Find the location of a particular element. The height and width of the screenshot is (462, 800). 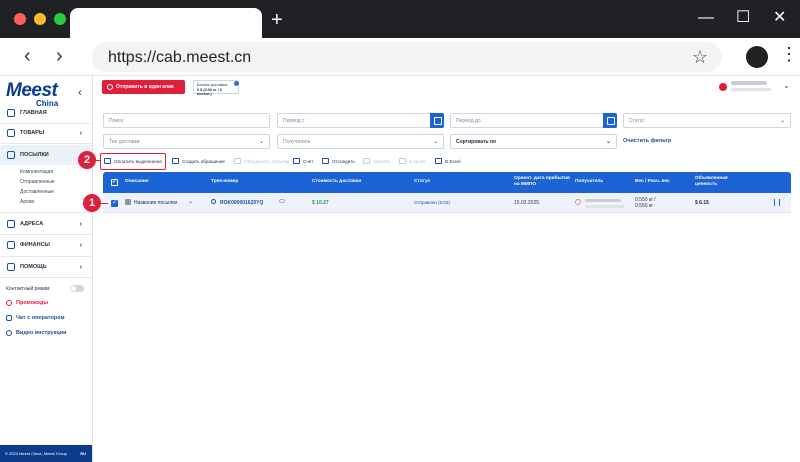

merge-parcels-button: Объединить посылки is located at coordinates (261, 161).